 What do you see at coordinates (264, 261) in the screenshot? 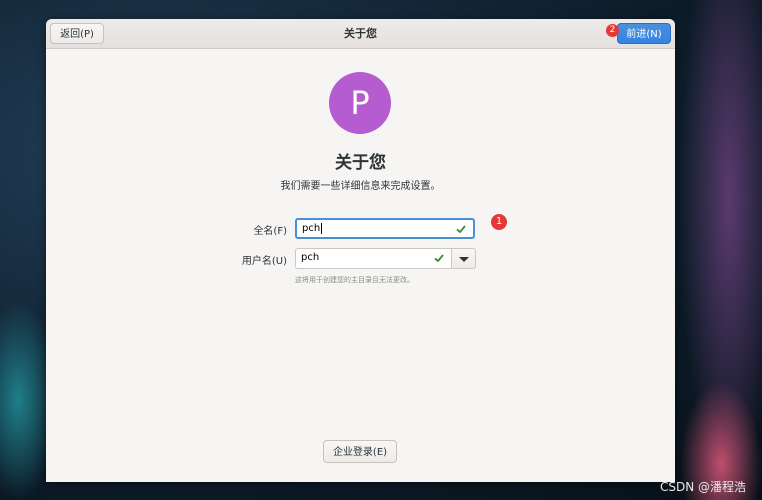
I see `username-label: 用户名(U)` at bounding box center [264, 261].